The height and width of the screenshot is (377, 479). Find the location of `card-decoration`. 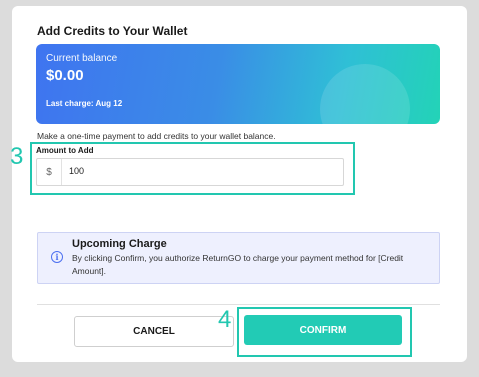

card-decoration is located at coordinates (365, 94).